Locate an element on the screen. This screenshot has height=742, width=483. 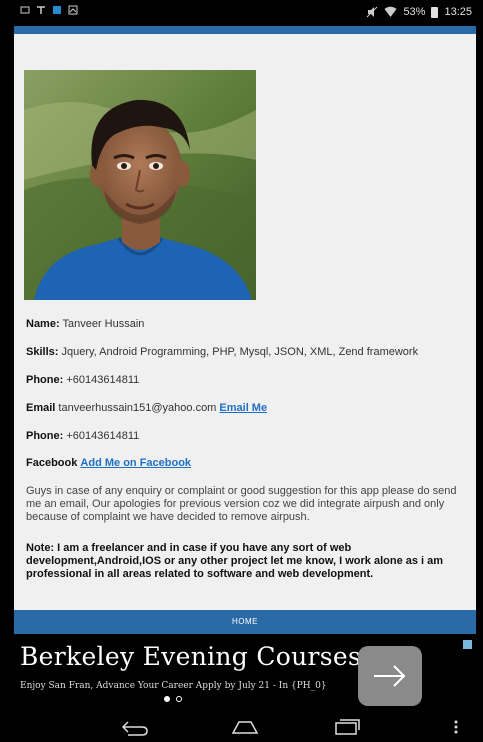
phone2-label: Phone: is located at coordinates (45, 436).